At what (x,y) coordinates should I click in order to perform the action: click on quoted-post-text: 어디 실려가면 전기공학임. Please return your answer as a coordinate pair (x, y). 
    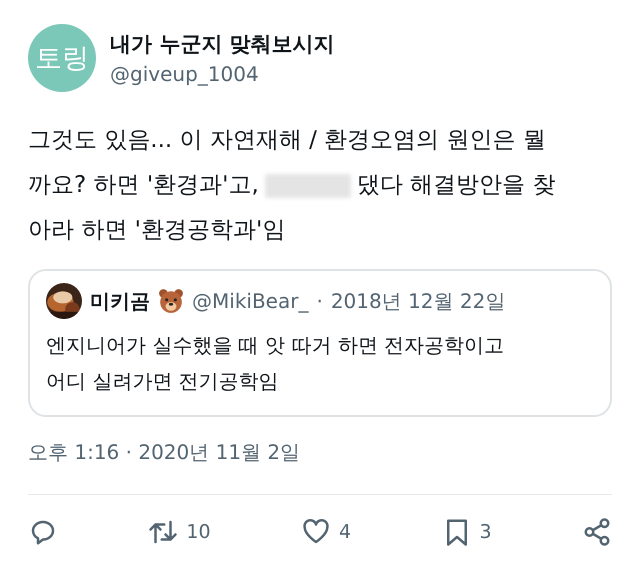
    Looking at the image, I should click on (162, 381).